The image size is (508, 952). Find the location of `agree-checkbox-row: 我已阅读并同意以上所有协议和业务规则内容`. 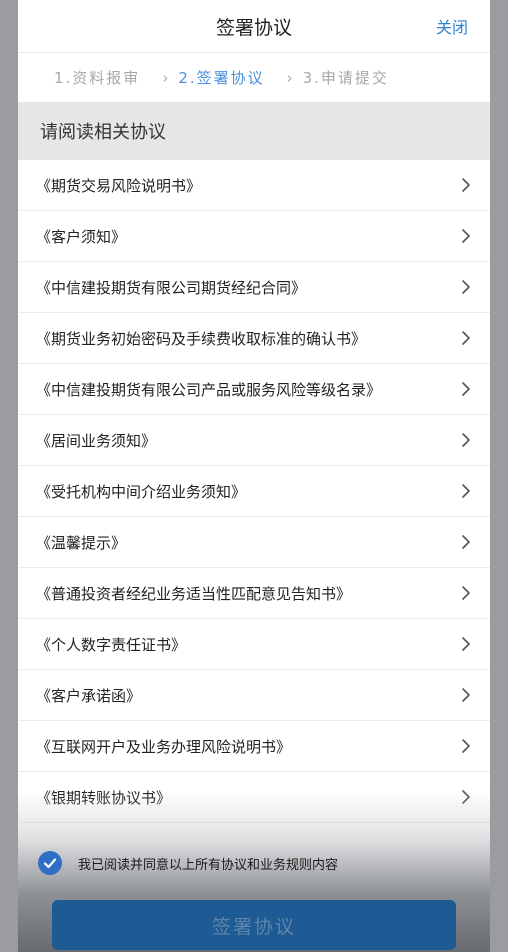

agree-checkbox-row: 我已阅读并同意以上所有协议和业务规则内容 is located at coordinates (188, 863).